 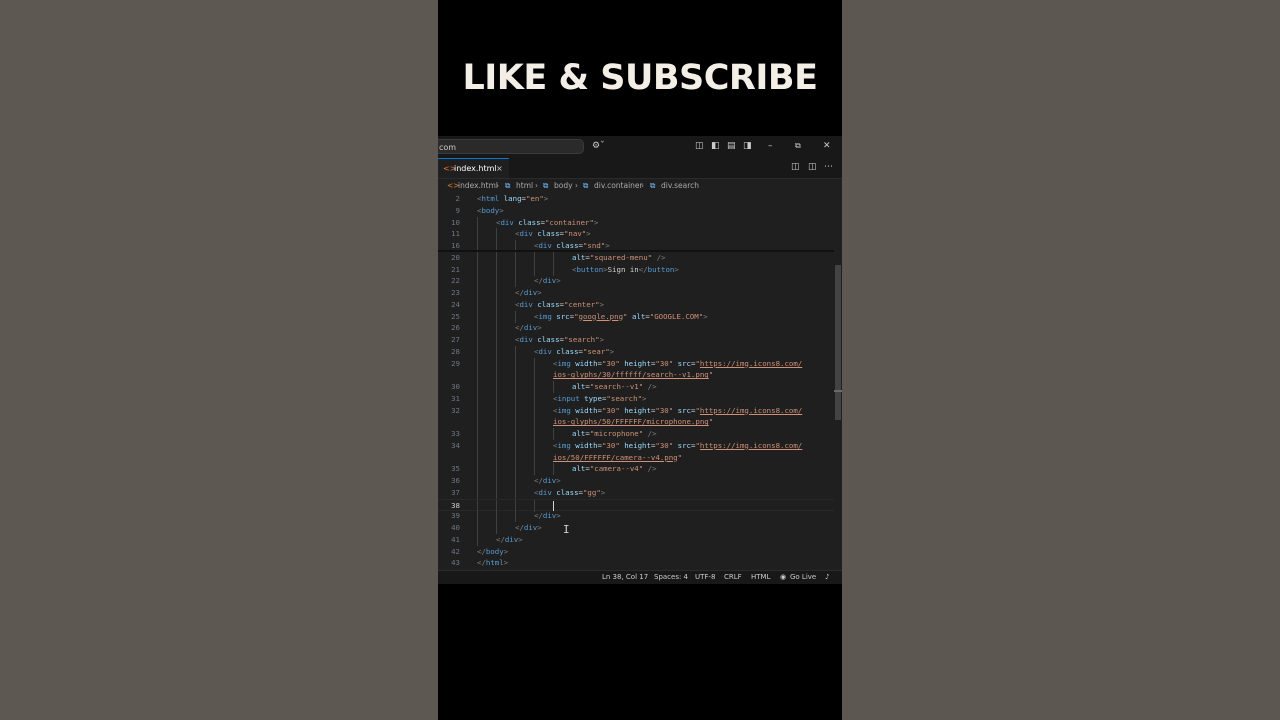 I want to click on breadcrumb-item: html, so click(x=524, y=186).